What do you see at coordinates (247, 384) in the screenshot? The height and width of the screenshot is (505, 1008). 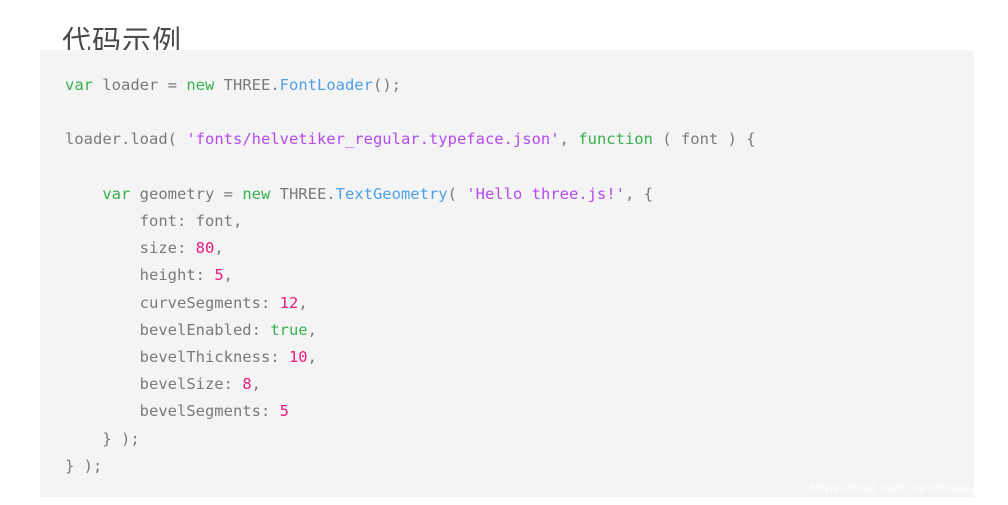 I see `code-token: 8` at bounding box center [247, 384].